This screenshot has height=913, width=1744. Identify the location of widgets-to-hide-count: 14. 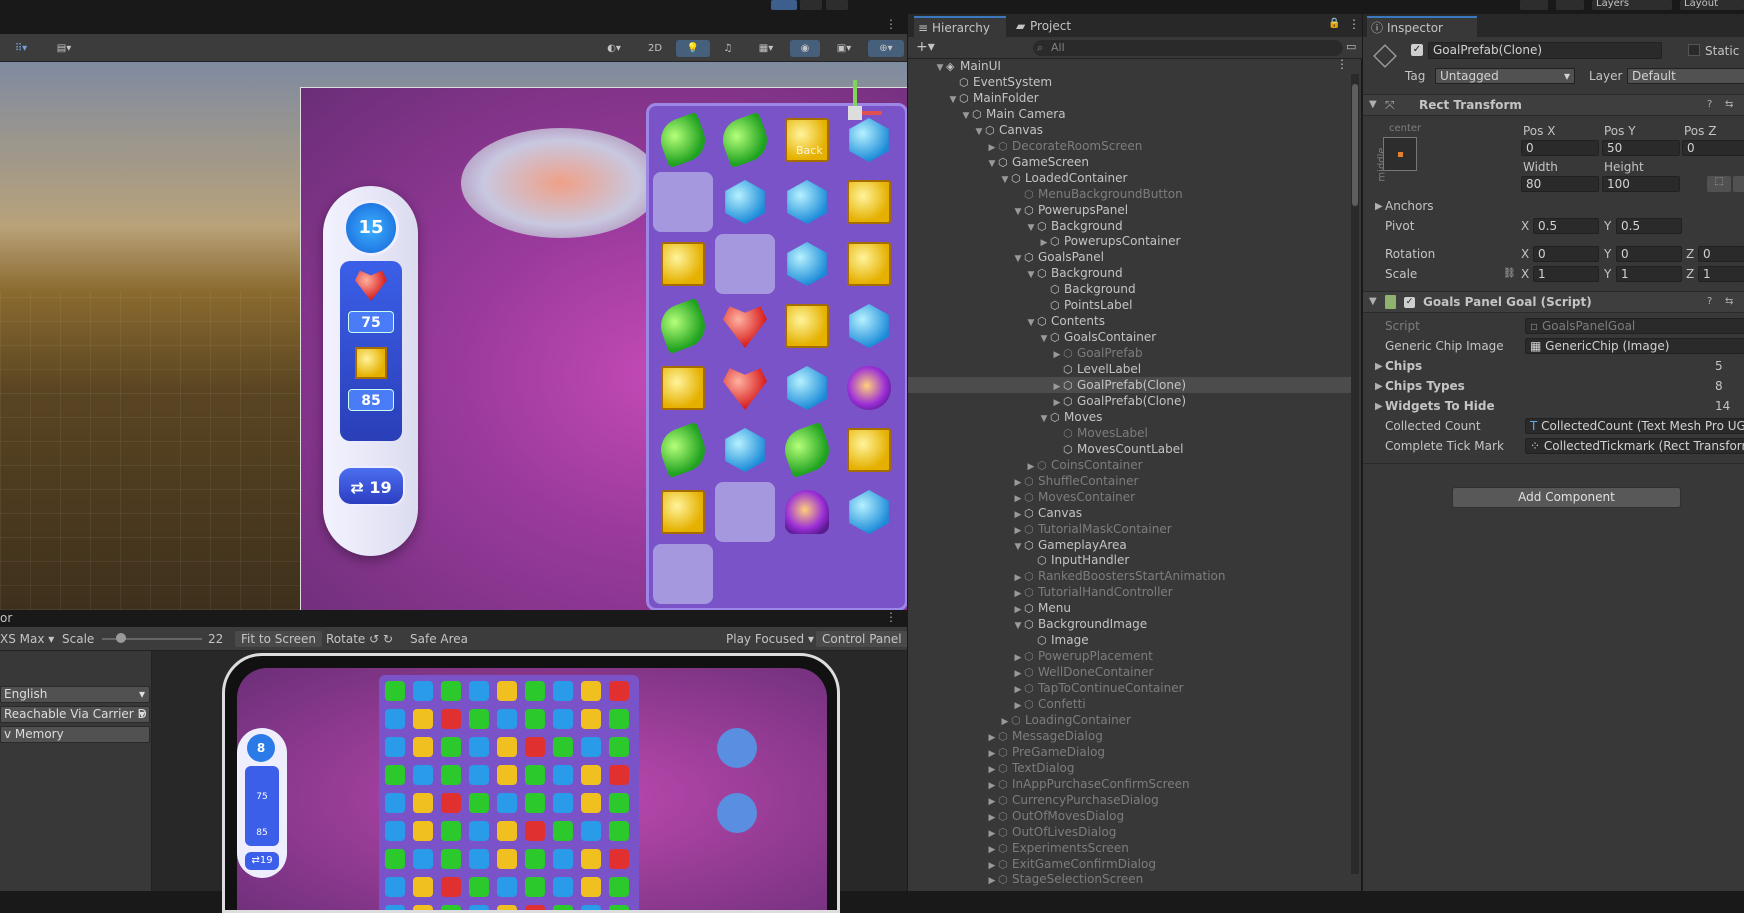
(1722, 406).